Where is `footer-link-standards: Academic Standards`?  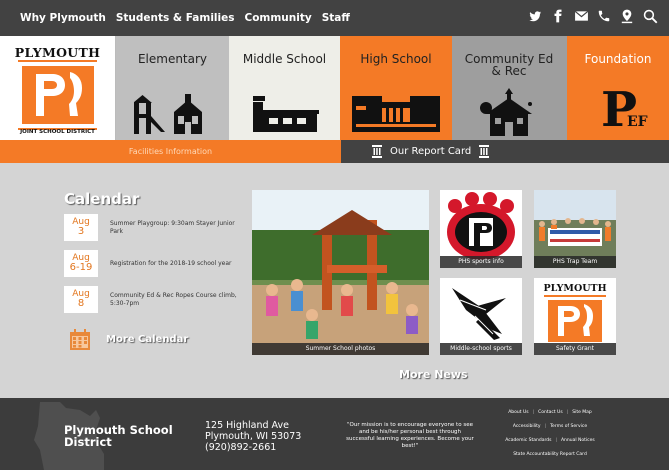 footer-link-standards: Academic Standards is located at coordinates (528, 440).